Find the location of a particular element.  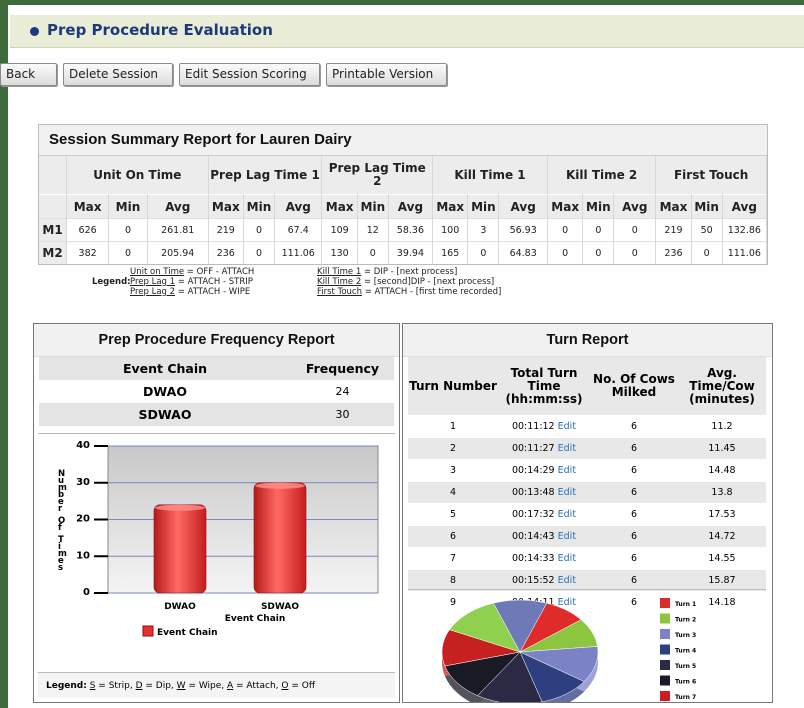

value-cell: 109 is located at coordinates (339, 230).